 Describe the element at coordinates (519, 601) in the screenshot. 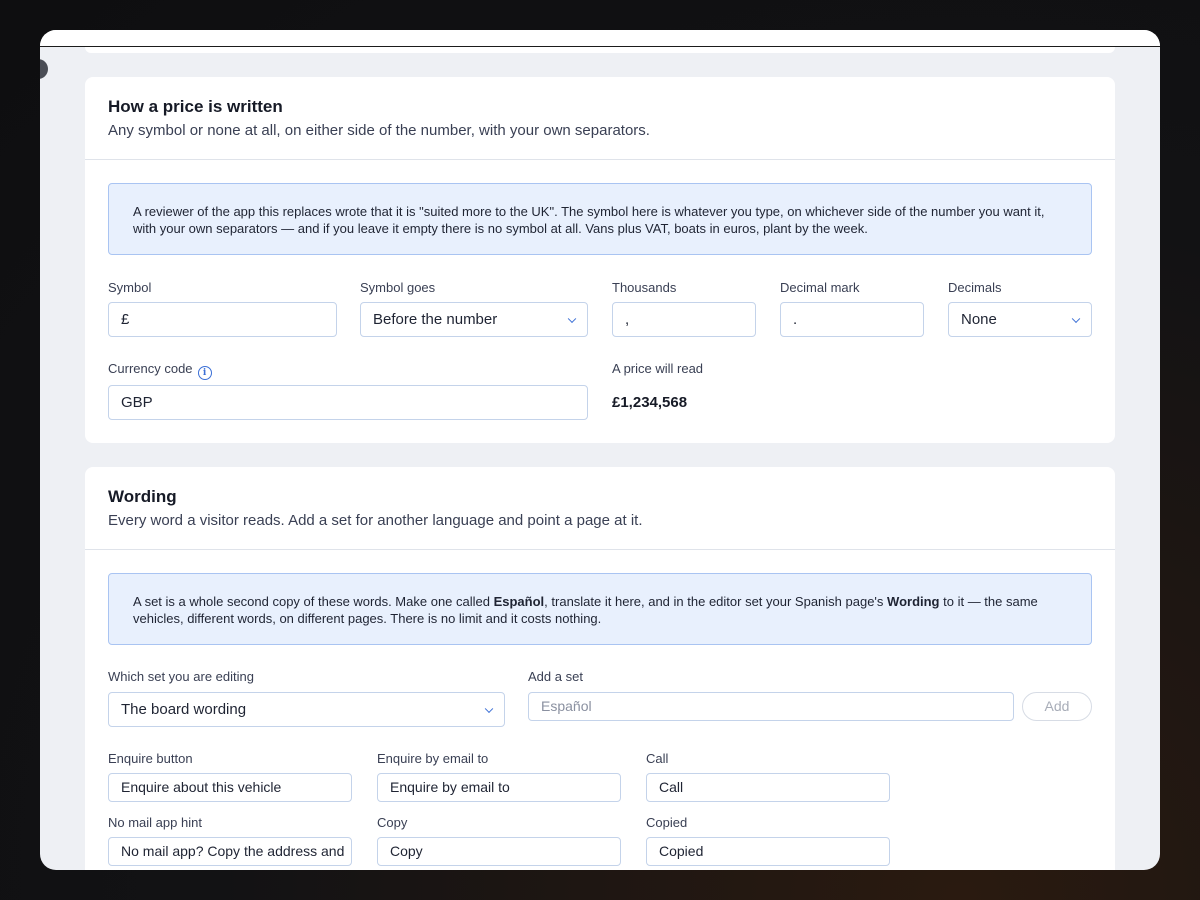

I see `note-bold-espanol: Español` at that location.